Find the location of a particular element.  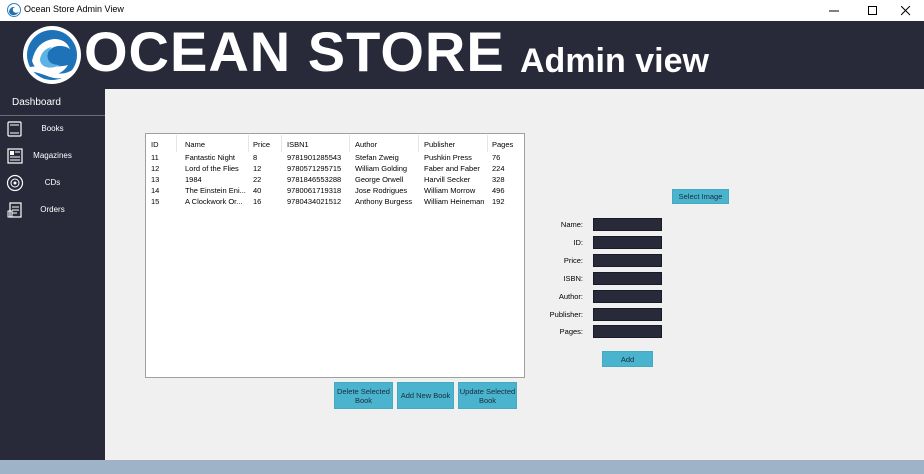

maximize-icon is located at coordinates (872, 10).